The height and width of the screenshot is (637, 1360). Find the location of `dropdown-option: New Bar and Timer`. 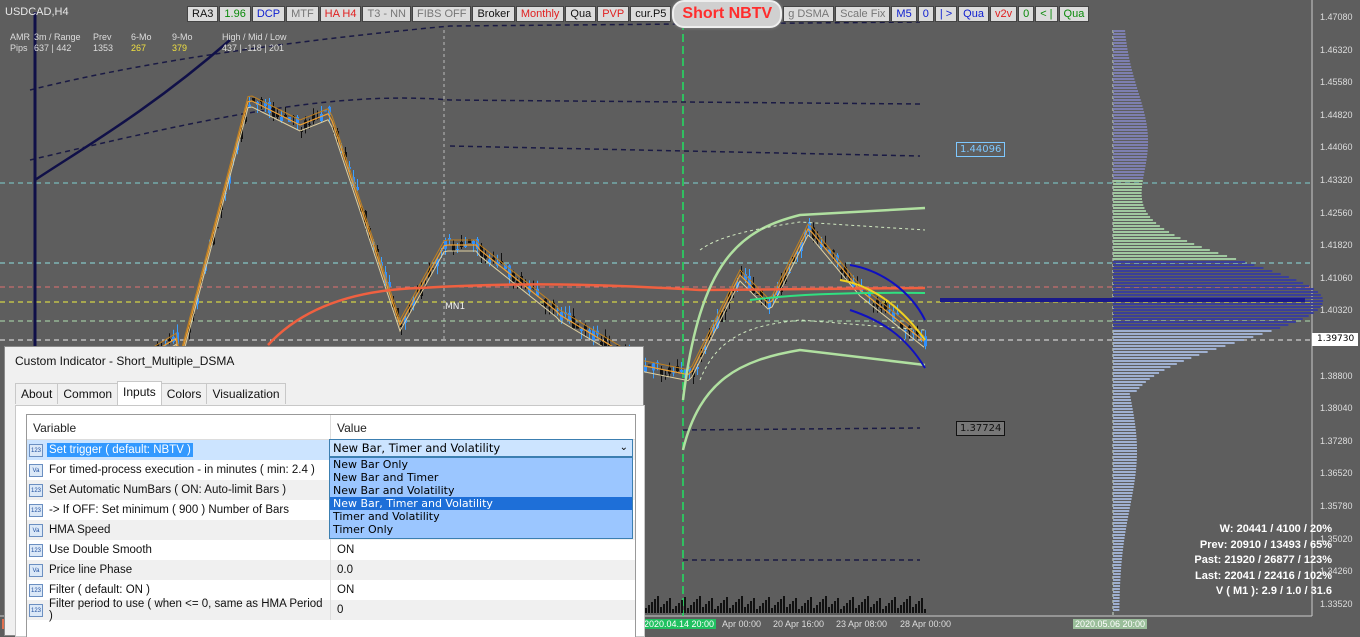

dropdown-option: New Bar and Timer is located at coordinates (481, 477).